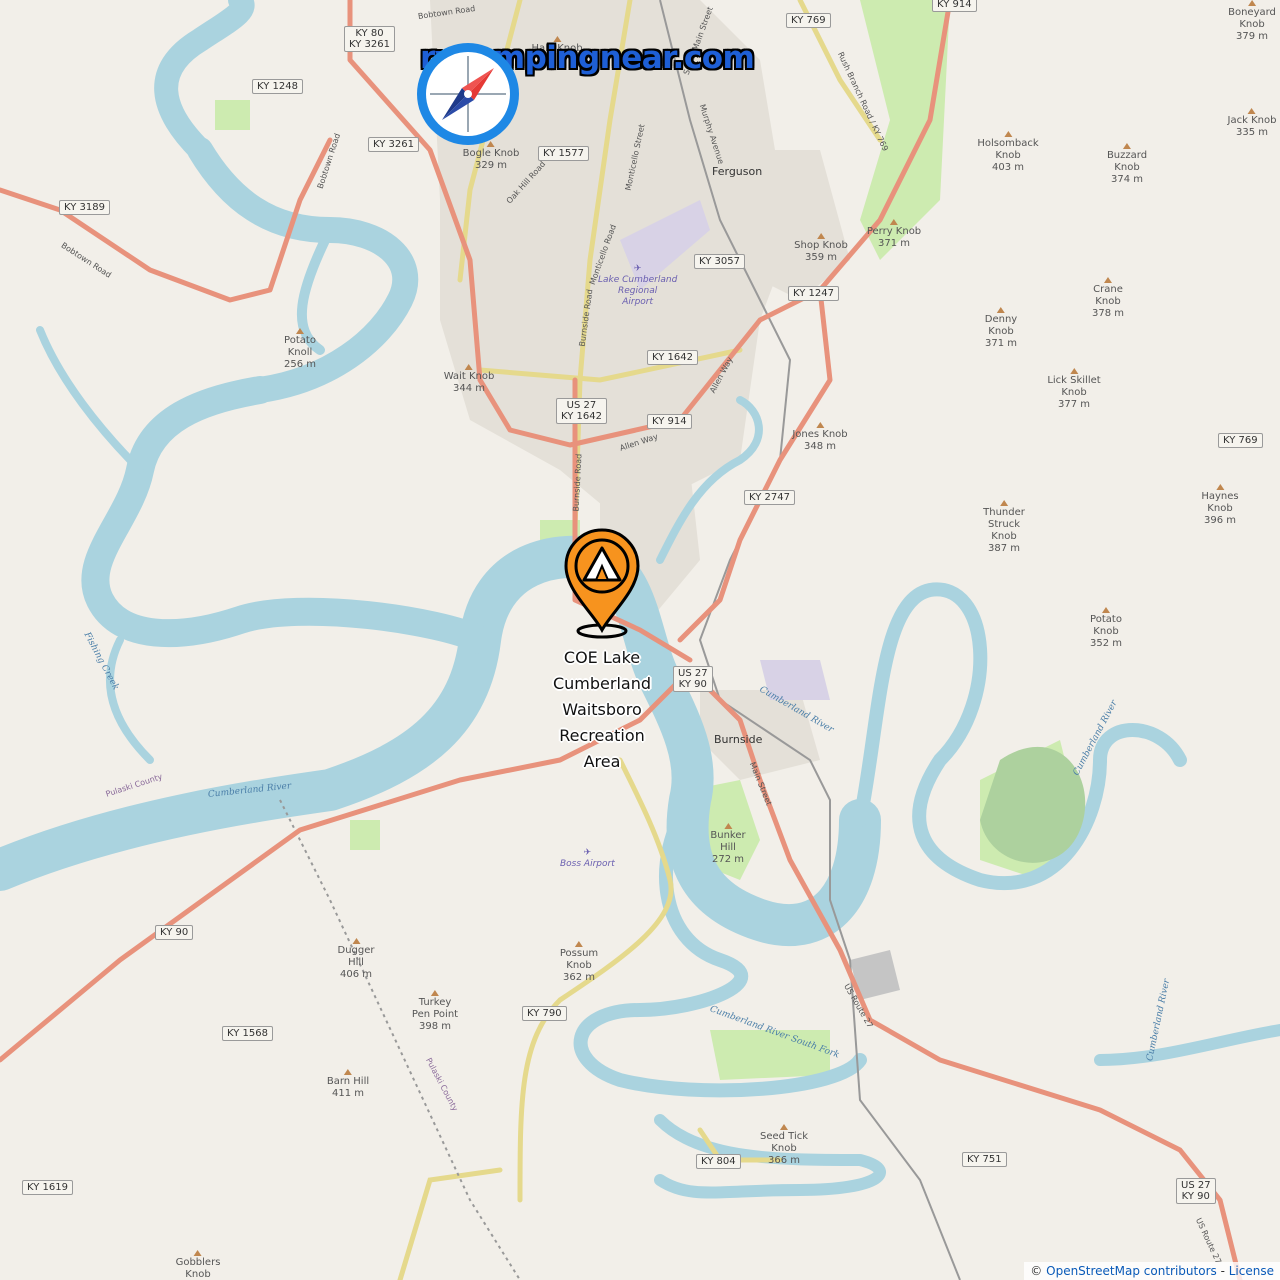  What do you see at coordinates (563, 153) in the screenshot?
I see `road-shield-ky1577: KY 1577` at bounding box center [563, 153].